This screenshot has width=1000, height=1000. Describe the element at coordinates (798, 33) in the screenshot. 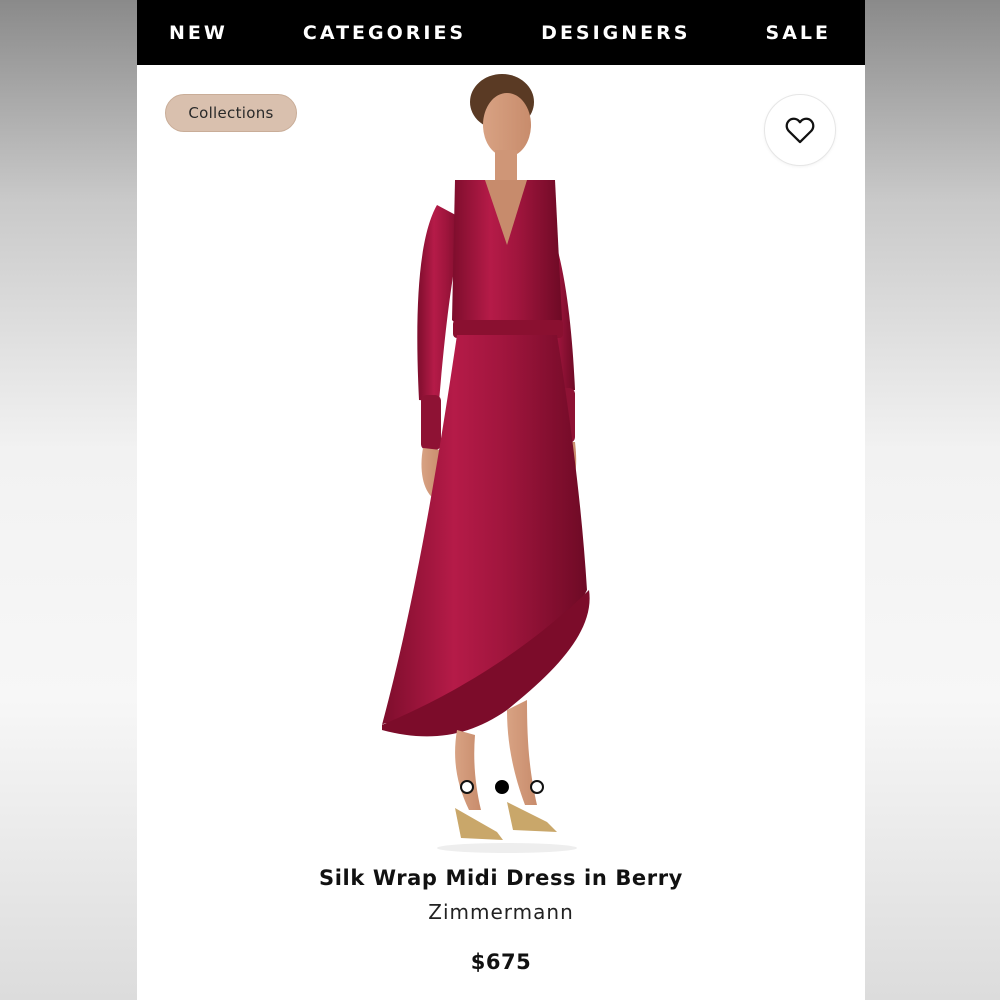

I see `nav-item-sale: SALE` at that location.